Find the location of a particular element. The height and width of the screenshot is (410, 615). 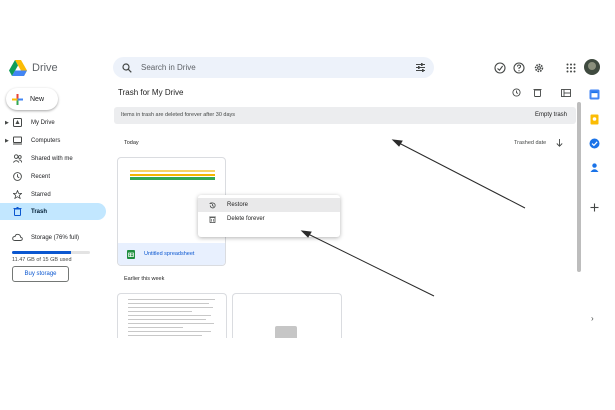

arrow-down-icon is located at coordinates (559, 143).